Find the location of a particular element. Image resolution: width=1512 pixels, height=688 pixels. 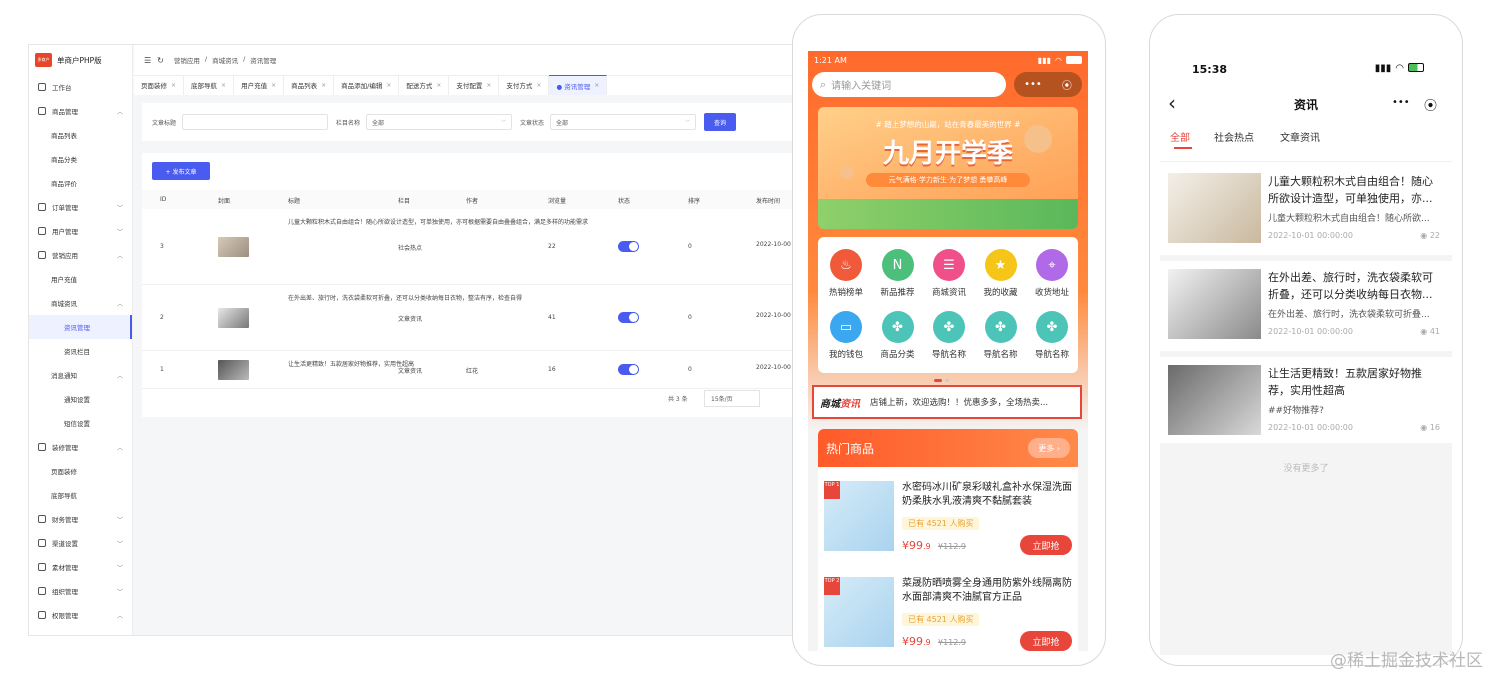

title-filter-input is located at coordinates (255, 122).